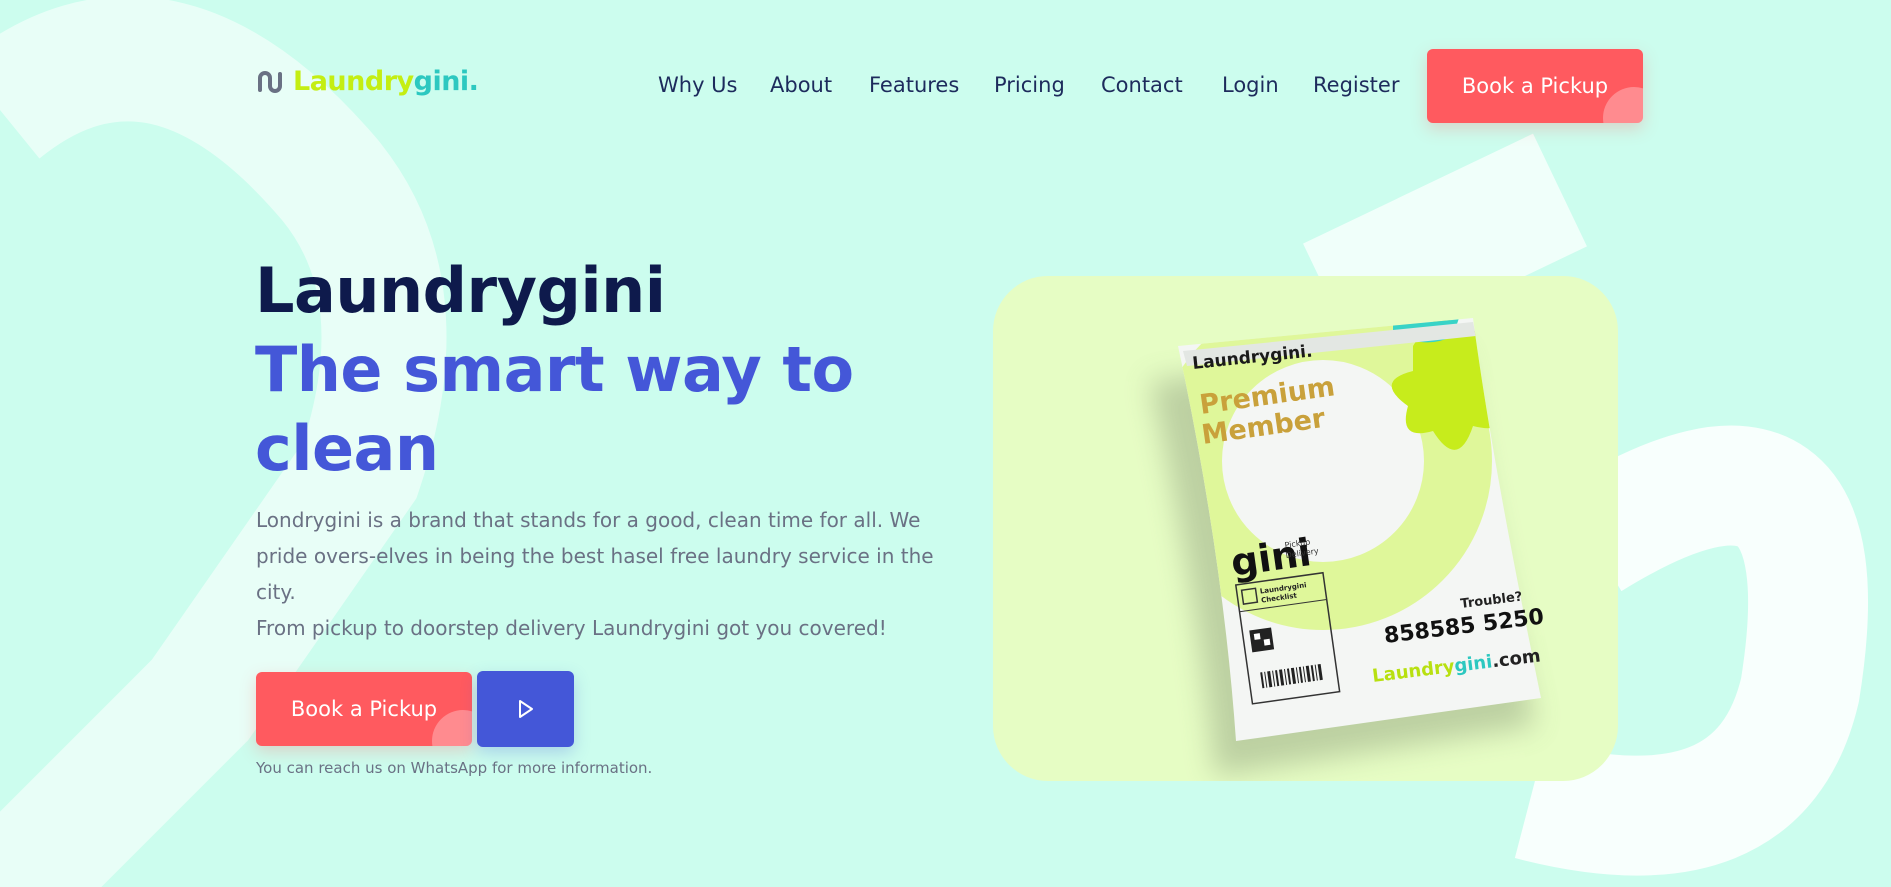 The image size is (1891, 887). I want to click on hero-subtitle: The smart way to clean, so click(554, 409).